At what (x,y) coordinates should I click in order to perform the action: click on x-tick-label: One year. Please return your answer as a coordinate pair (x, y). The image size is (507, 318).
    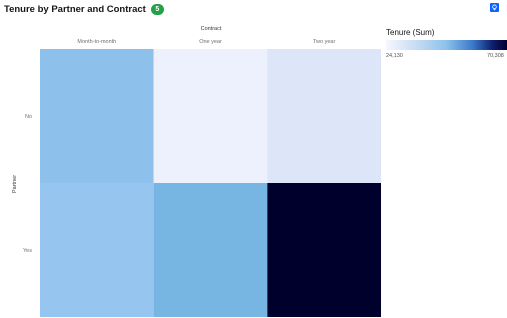
    Looking at the image, I should click on (210, 42).